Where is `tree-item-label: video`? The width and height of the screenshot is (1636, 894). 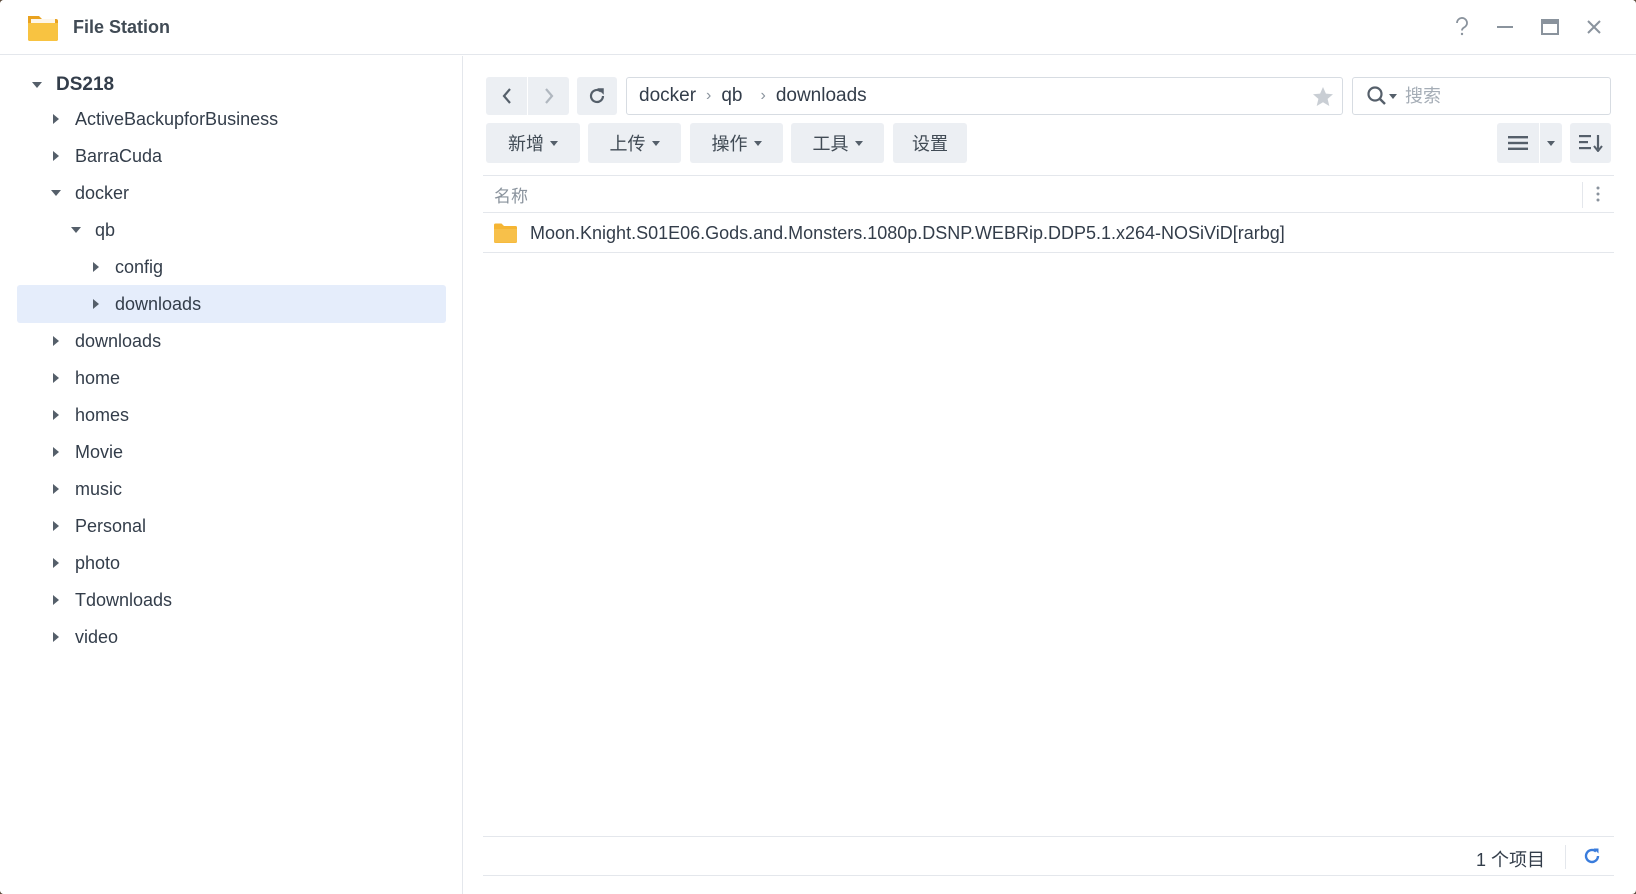
tree-item-label: video is located at coordinates (97, 636).